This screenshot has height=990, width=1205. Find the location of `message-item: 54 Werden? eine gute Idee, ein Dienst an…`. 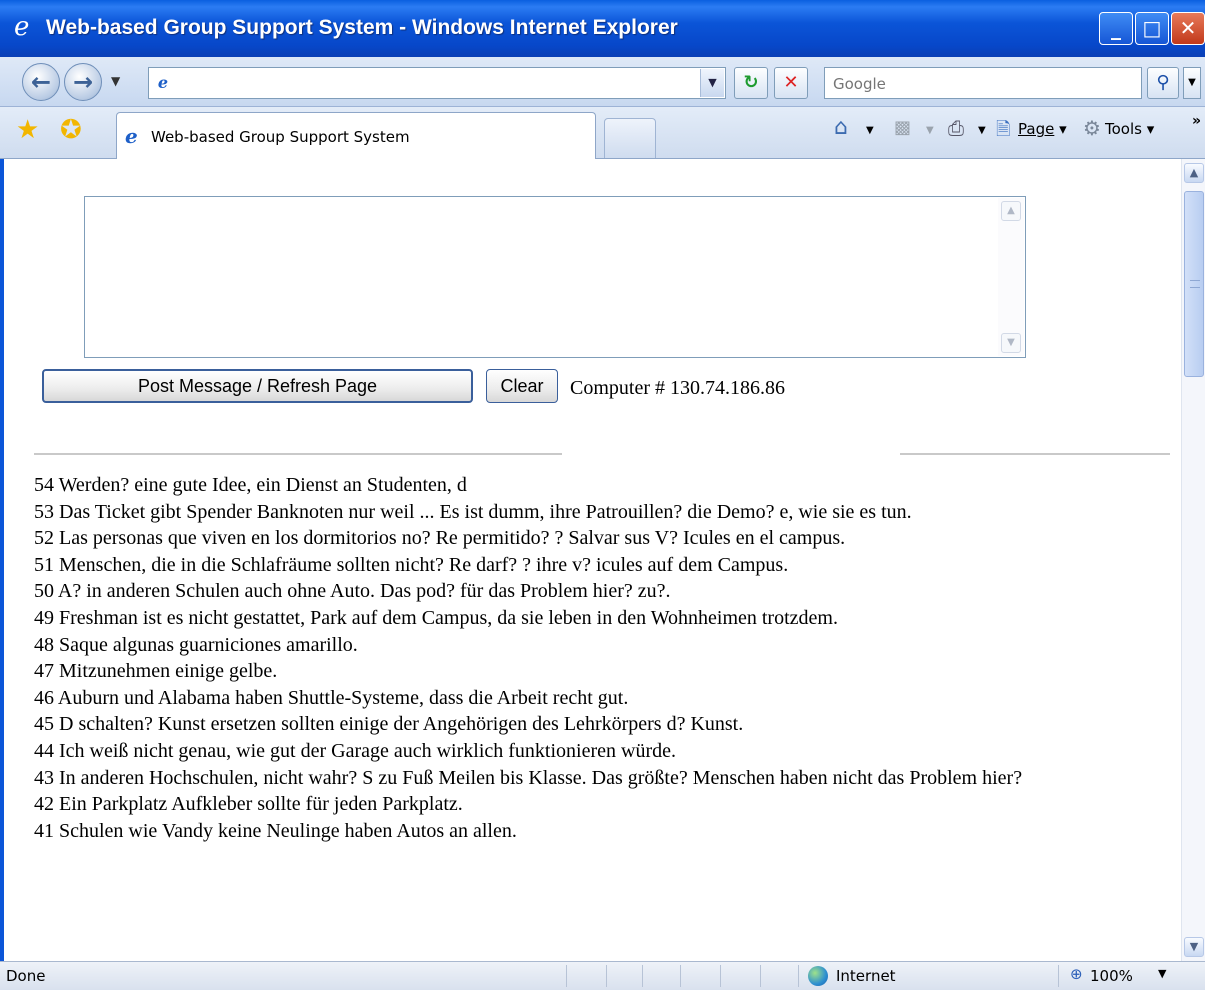

message-item: 54 Werden? eine gute Idee, ein Dienst an… is located at coordinates (250, 485).